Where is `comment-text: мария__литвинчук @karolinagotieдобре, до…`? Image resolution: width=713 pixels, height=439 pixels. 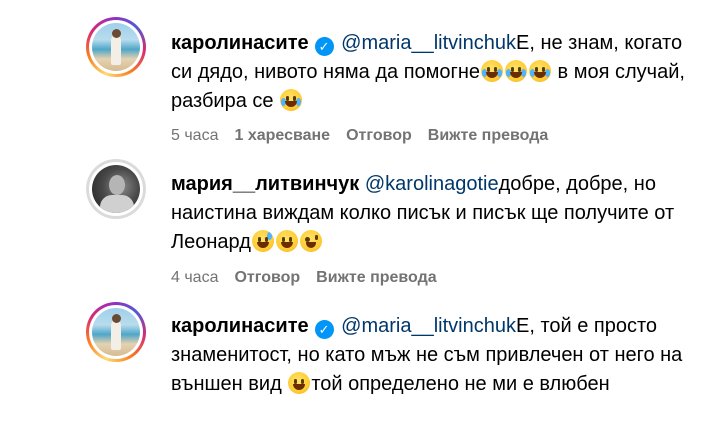
comment-text: мария__литвинчук @karolinagotieдобре, до… is located at coordinates (428, 213).